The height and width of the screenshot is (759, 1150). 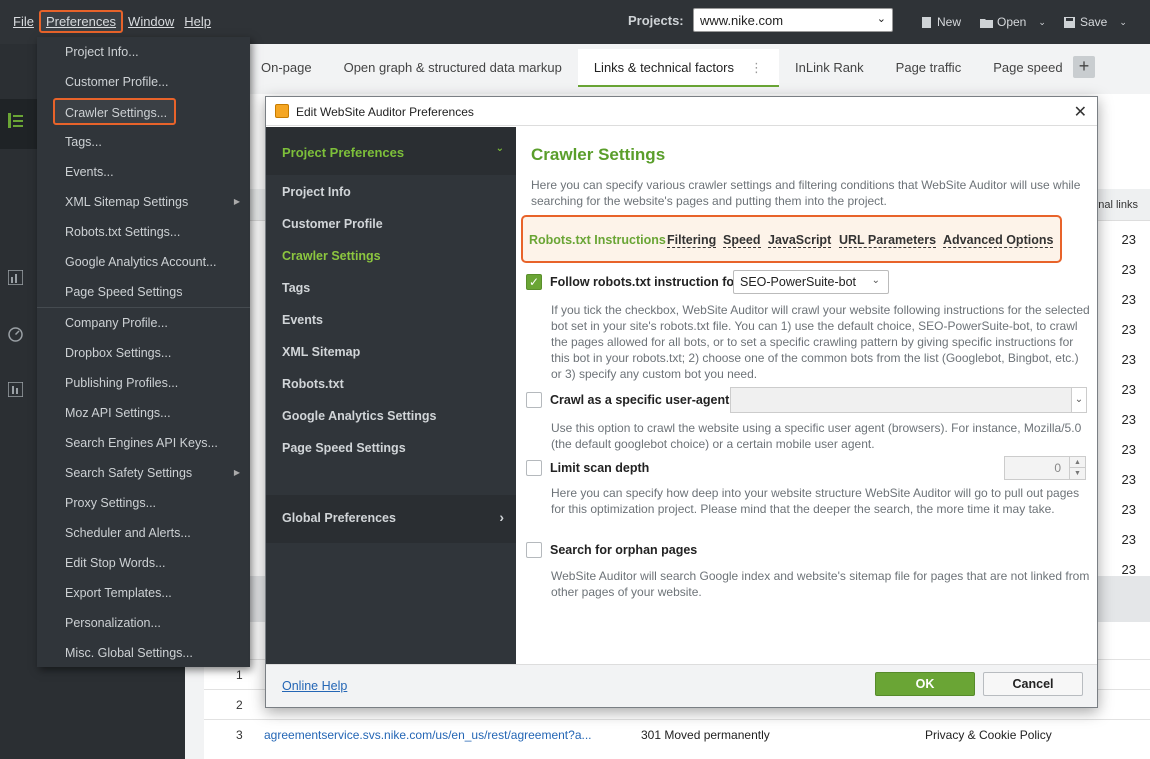 What do you see at coordinates (316, 192) in the screenshot?
I see `nav-item-project-info: Project Info` at bounding box center [316, 192].